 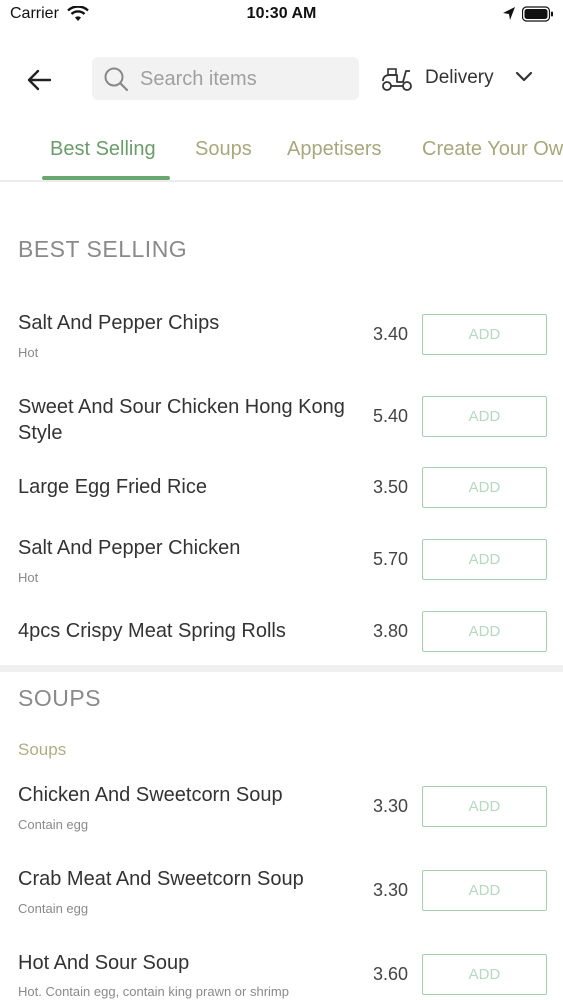 I want to click on delivery-label: Delivery, so click(x=459, y=77).